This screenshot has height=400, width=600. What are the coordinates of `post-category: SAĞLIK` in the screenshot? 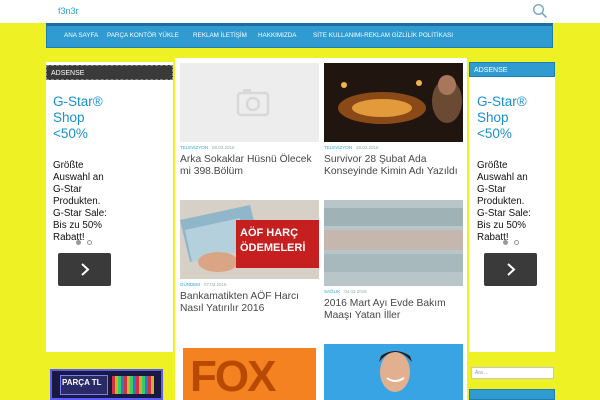 It's located at (332, 291).